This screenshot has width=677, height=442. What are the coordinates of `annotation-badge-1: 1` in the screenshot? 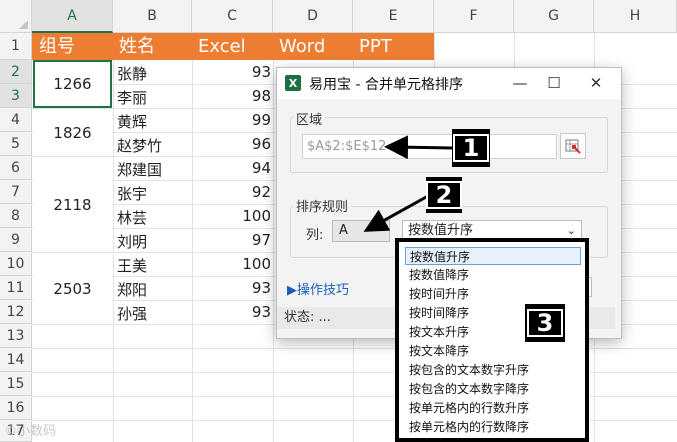 It's located at (471, 148).